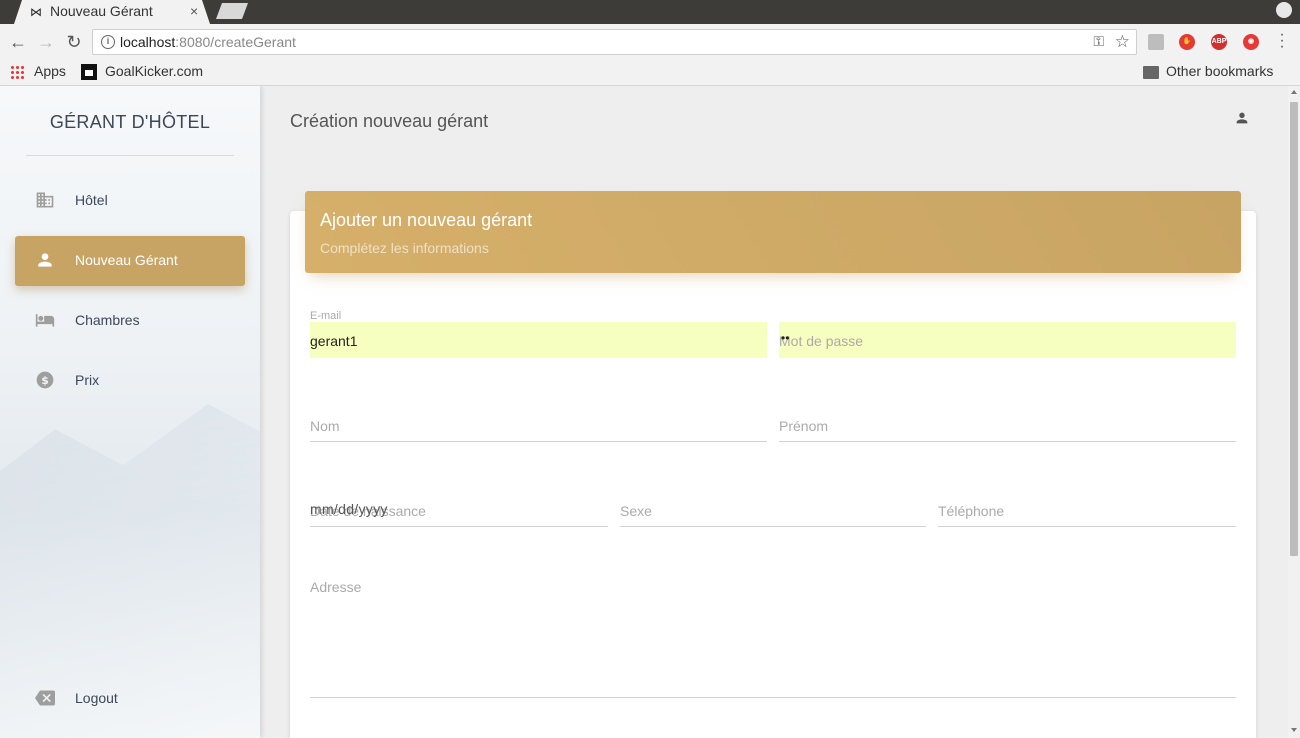  Describe the element at coordinates (971, 511) in the screenshot. I see `telephone-placeholder: Téléphone` at that location.